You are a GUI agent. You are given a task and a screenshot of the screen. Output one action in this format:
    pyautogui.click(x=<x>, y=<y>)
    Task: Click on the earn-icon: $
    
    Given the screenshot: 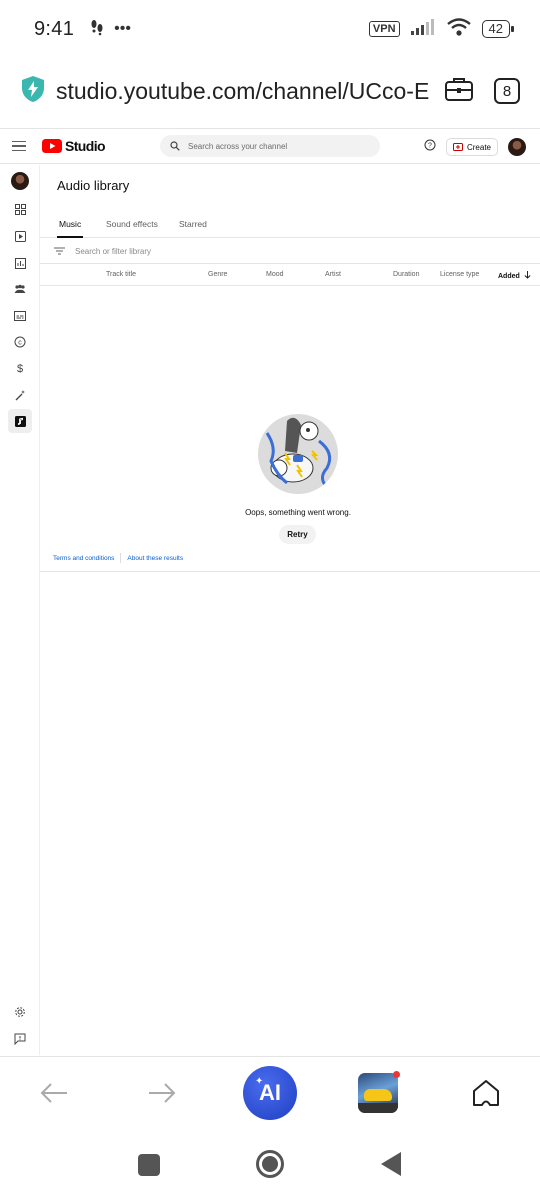 What is the action you would take?
    pyautogui.click(x=20, y=368)
    